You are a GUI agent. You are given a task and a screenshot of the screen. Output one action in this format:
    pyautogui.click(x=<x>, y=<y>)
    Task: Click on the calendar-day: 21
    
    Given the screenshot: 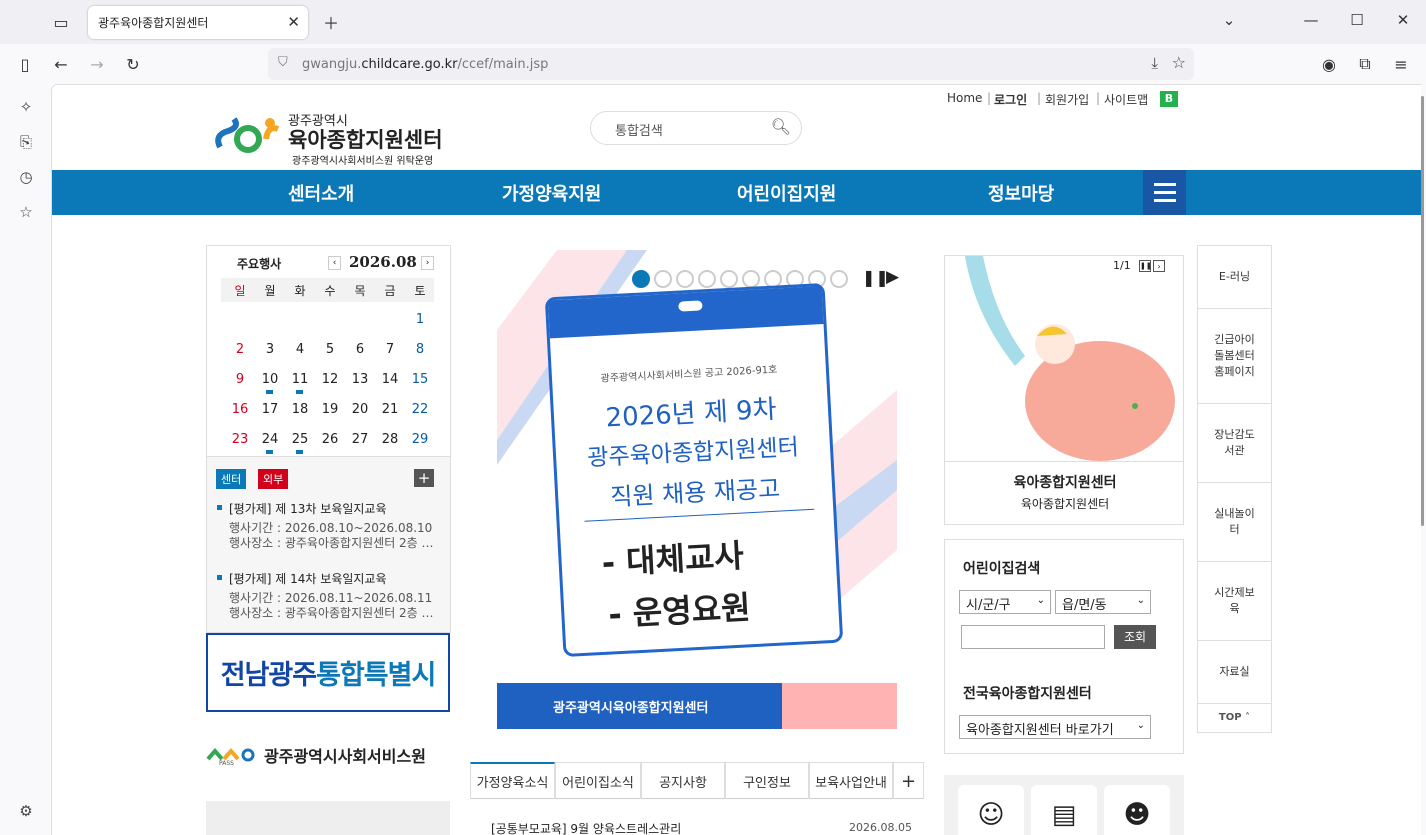 What is the action you would take?
    pyautogui.click(x=390, y=409)
    